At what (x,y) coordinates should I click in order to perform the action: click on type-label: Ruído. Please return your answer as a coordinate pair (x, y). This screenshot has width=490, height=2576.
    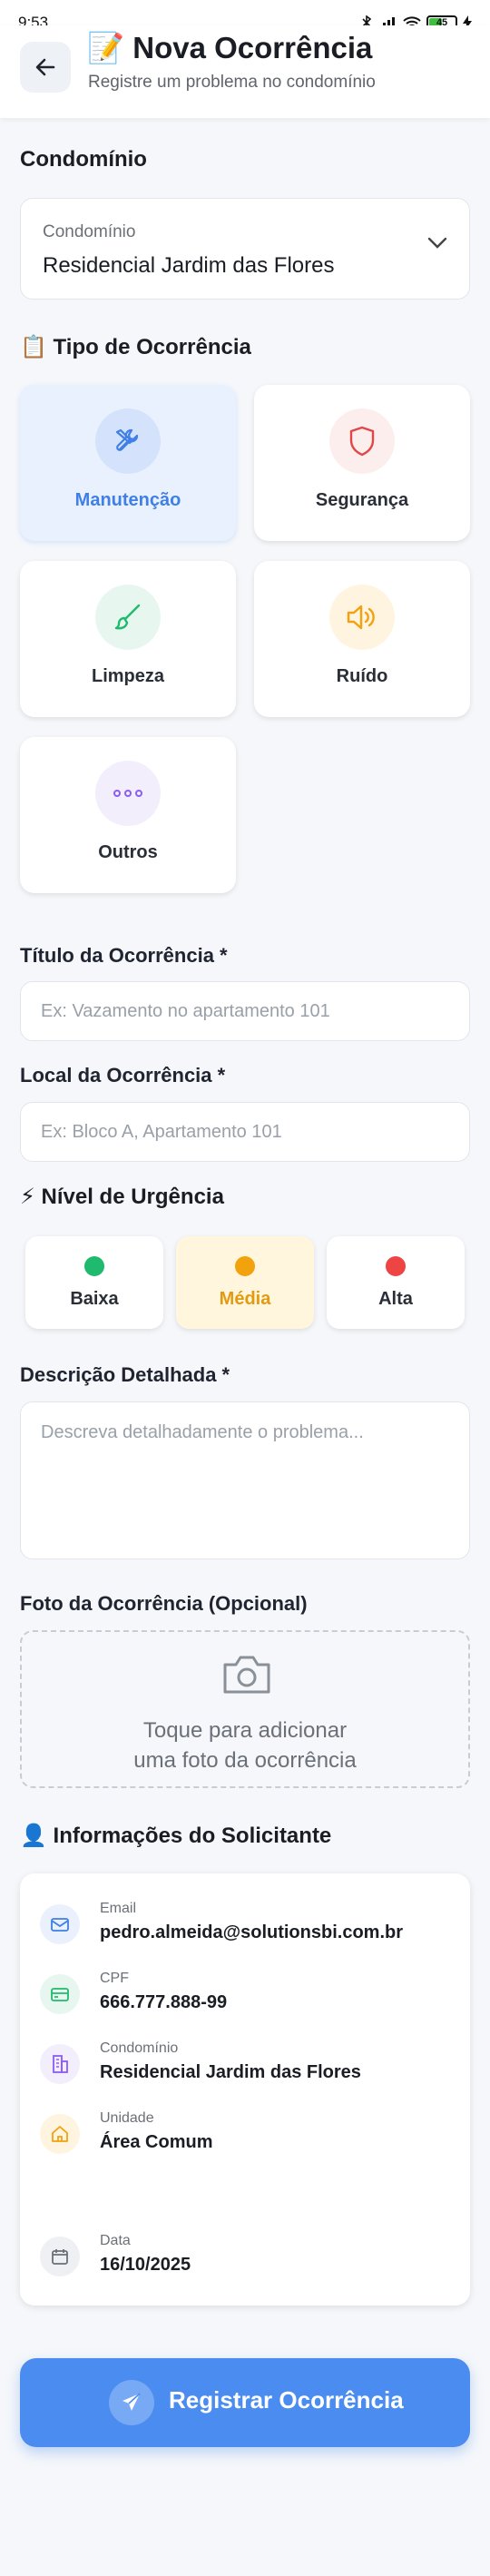
    Looking at the image, I should click on (362, 676).